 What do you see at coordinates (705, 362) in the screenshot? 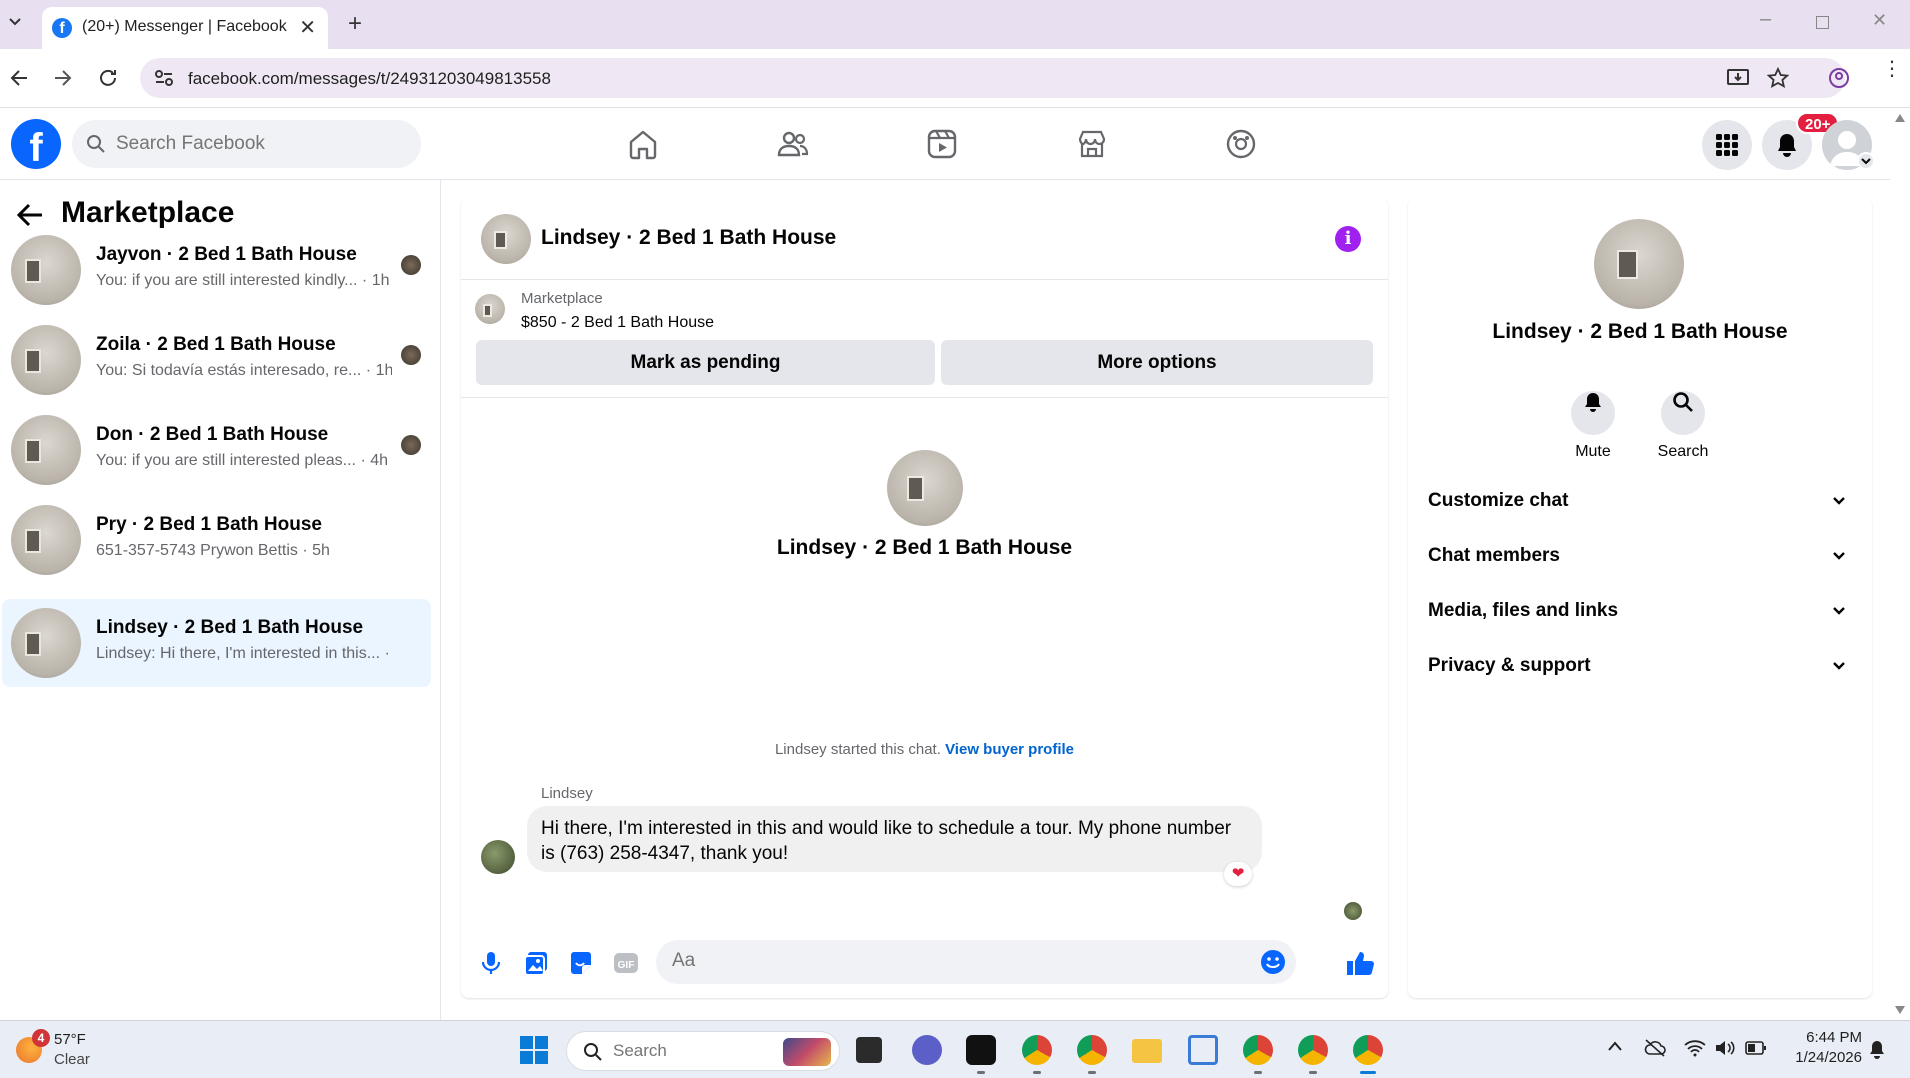
I see `mark-as-pending-button: Mark as pending` at bounding box center [705, 362].